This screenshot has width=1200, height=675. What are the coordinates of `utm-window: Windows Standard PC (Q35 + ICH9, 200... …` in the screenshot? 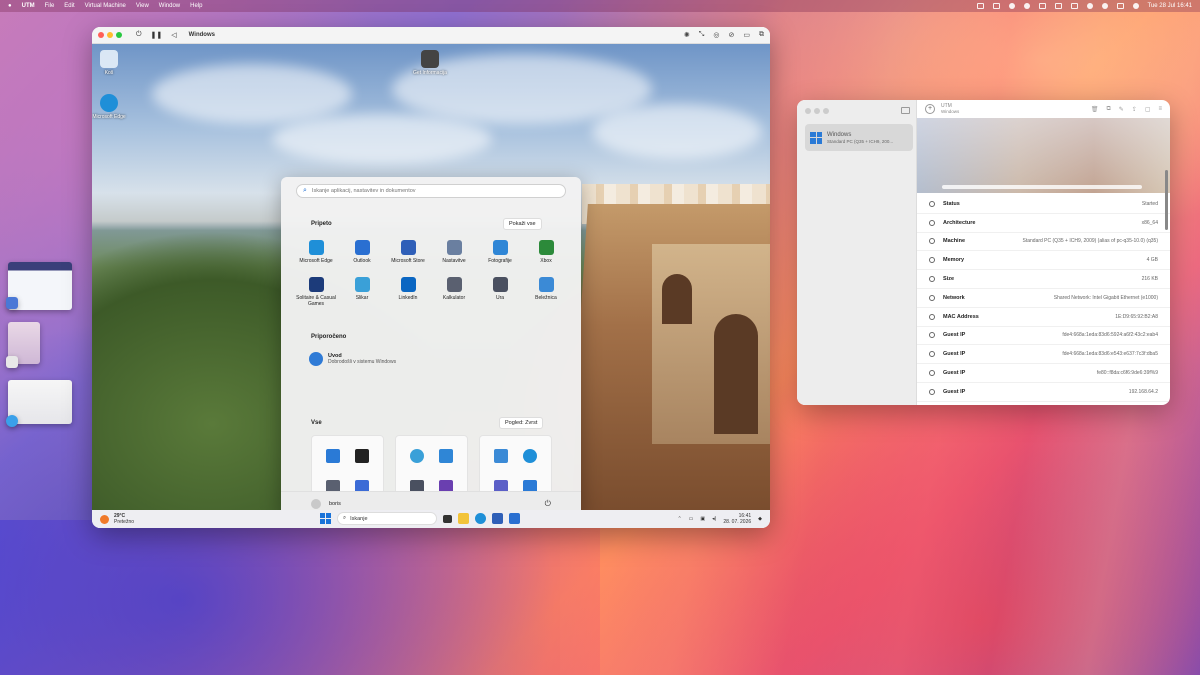 It's located at (983, 252).